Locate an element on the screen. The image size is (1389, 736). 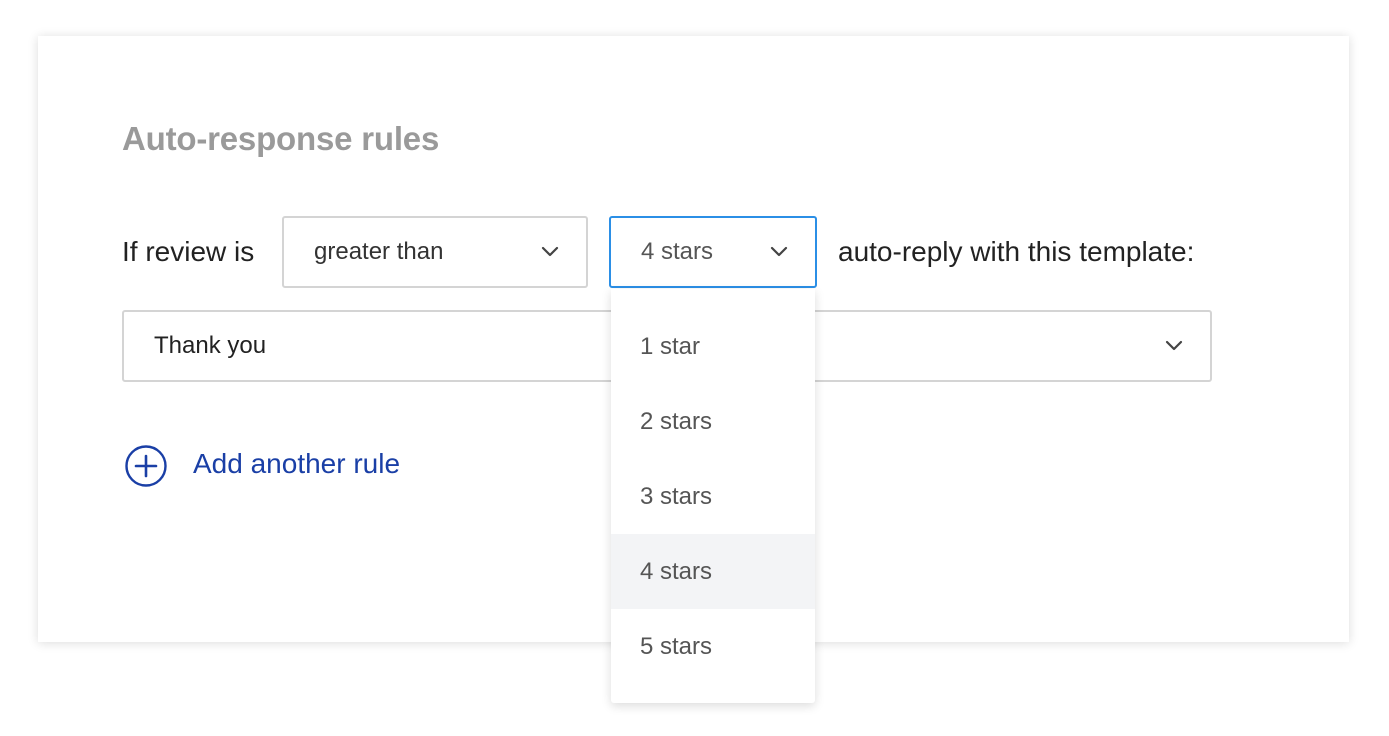
dropdown-option-2-stars: 2 stars is located at coordinates (713, 421).